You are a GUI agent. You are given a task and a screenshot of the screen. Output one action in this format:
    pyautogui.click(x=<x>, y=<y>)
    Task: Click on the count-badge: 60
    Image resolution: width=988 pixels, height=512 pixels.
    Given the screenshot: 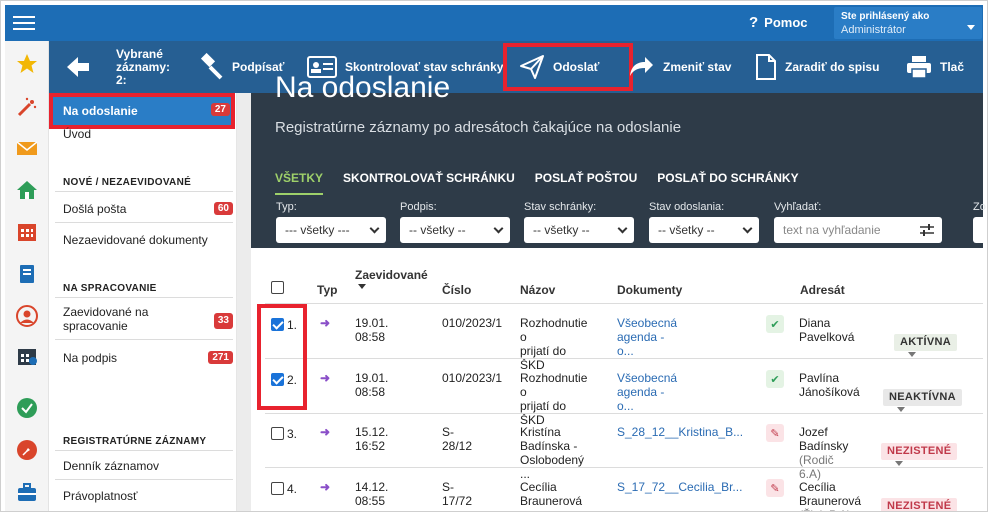 What is the action you would take?
    pyautogui.click(x=223, y=208)
    